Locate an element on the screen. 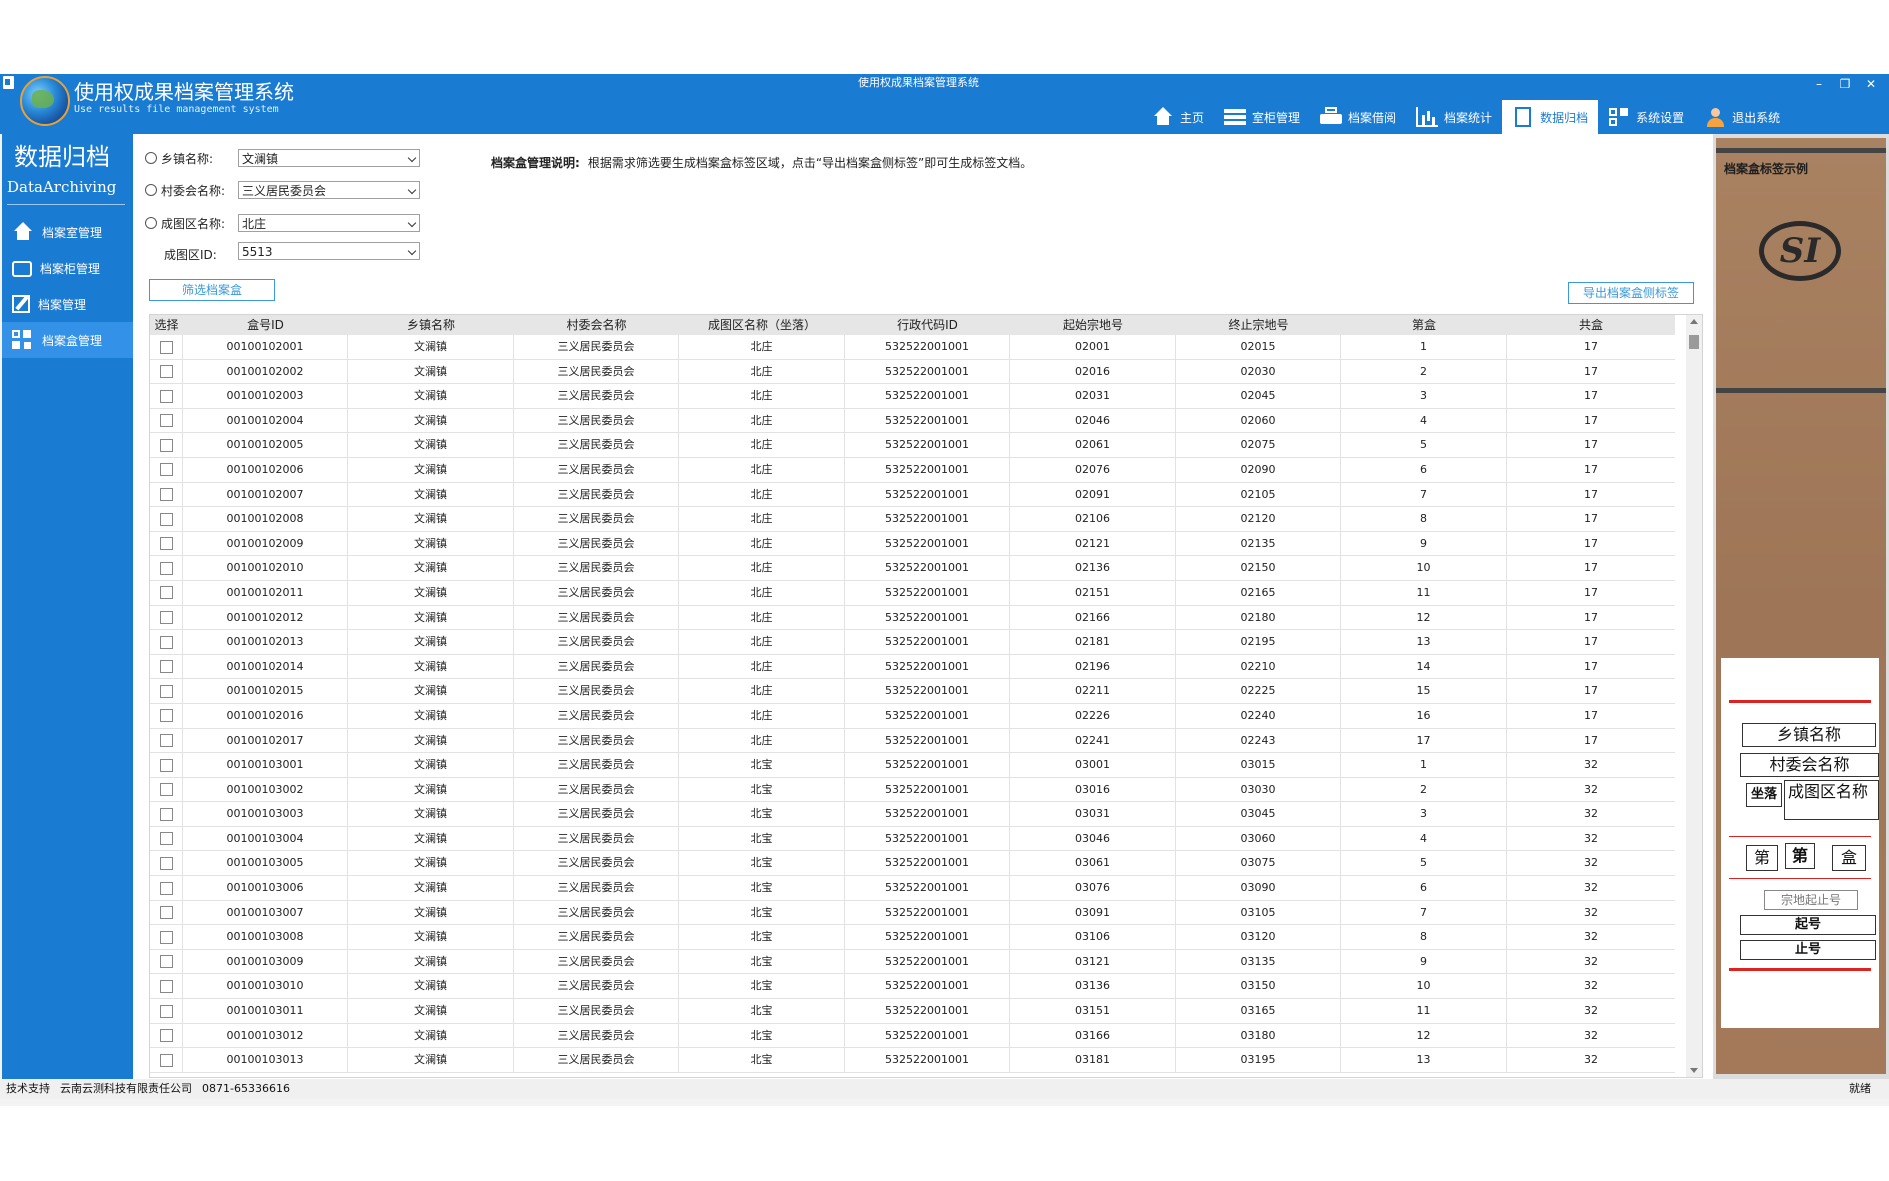  town-radio is located at coordinates (151, 158).